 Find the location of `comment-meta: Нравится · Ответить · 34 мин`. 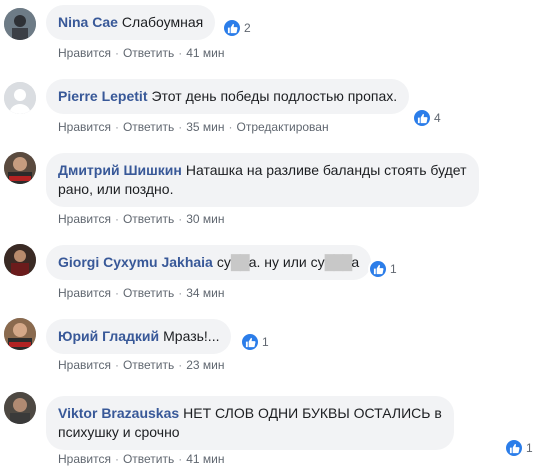

comment-meta: Нравится · Ответить · 34 мин is located at coordinates (141, 293).